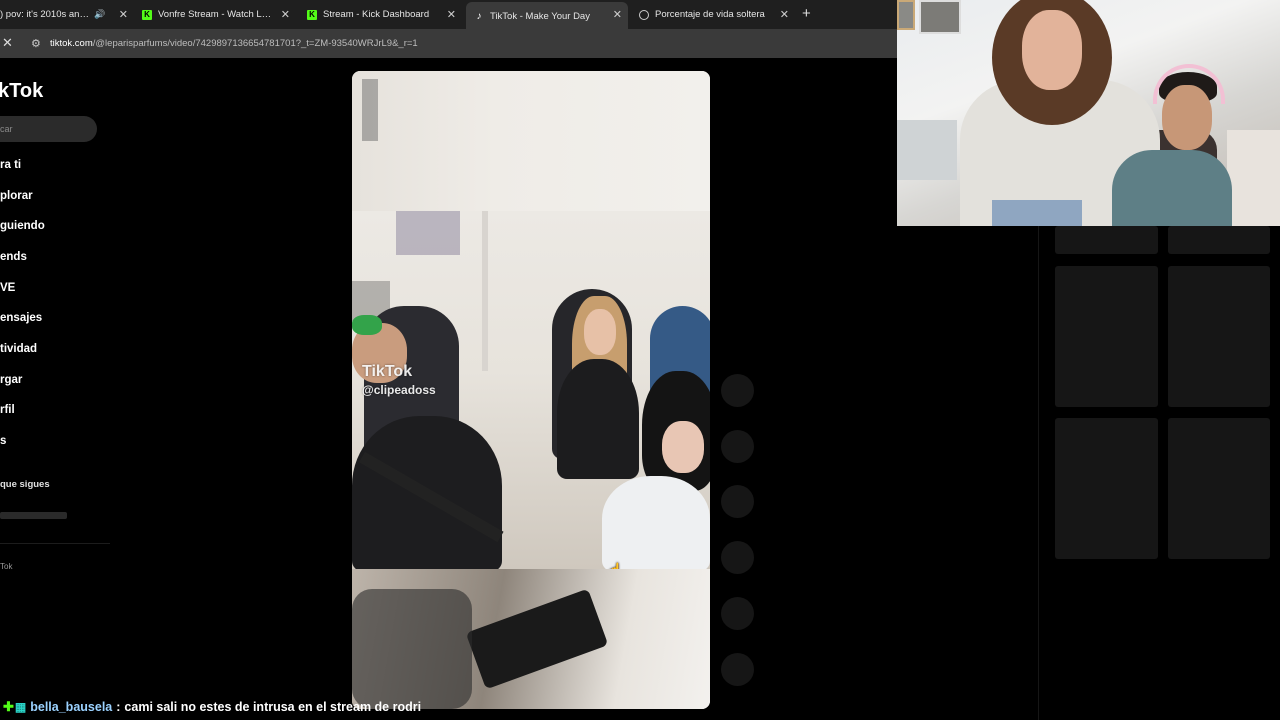  I want to click on url-host: tiktok.com, so click(71, 43).